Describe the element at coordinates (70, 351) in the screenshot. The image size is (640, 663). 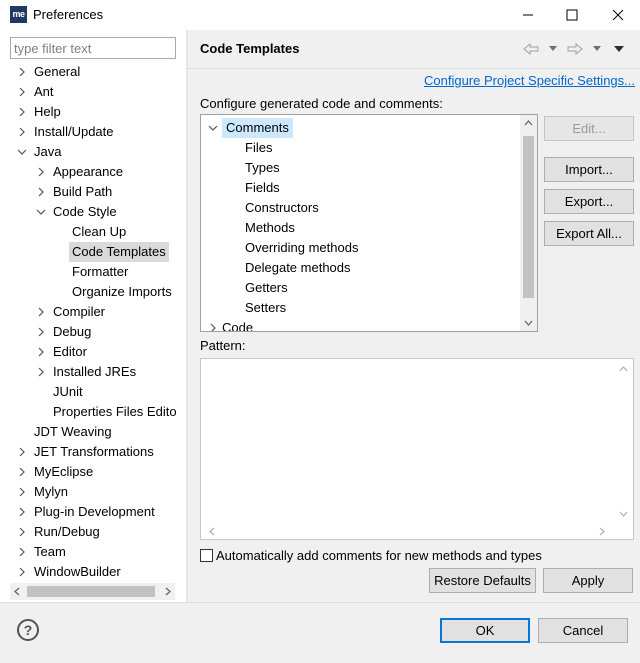
I see `tree-item-label: Editor` at that location.